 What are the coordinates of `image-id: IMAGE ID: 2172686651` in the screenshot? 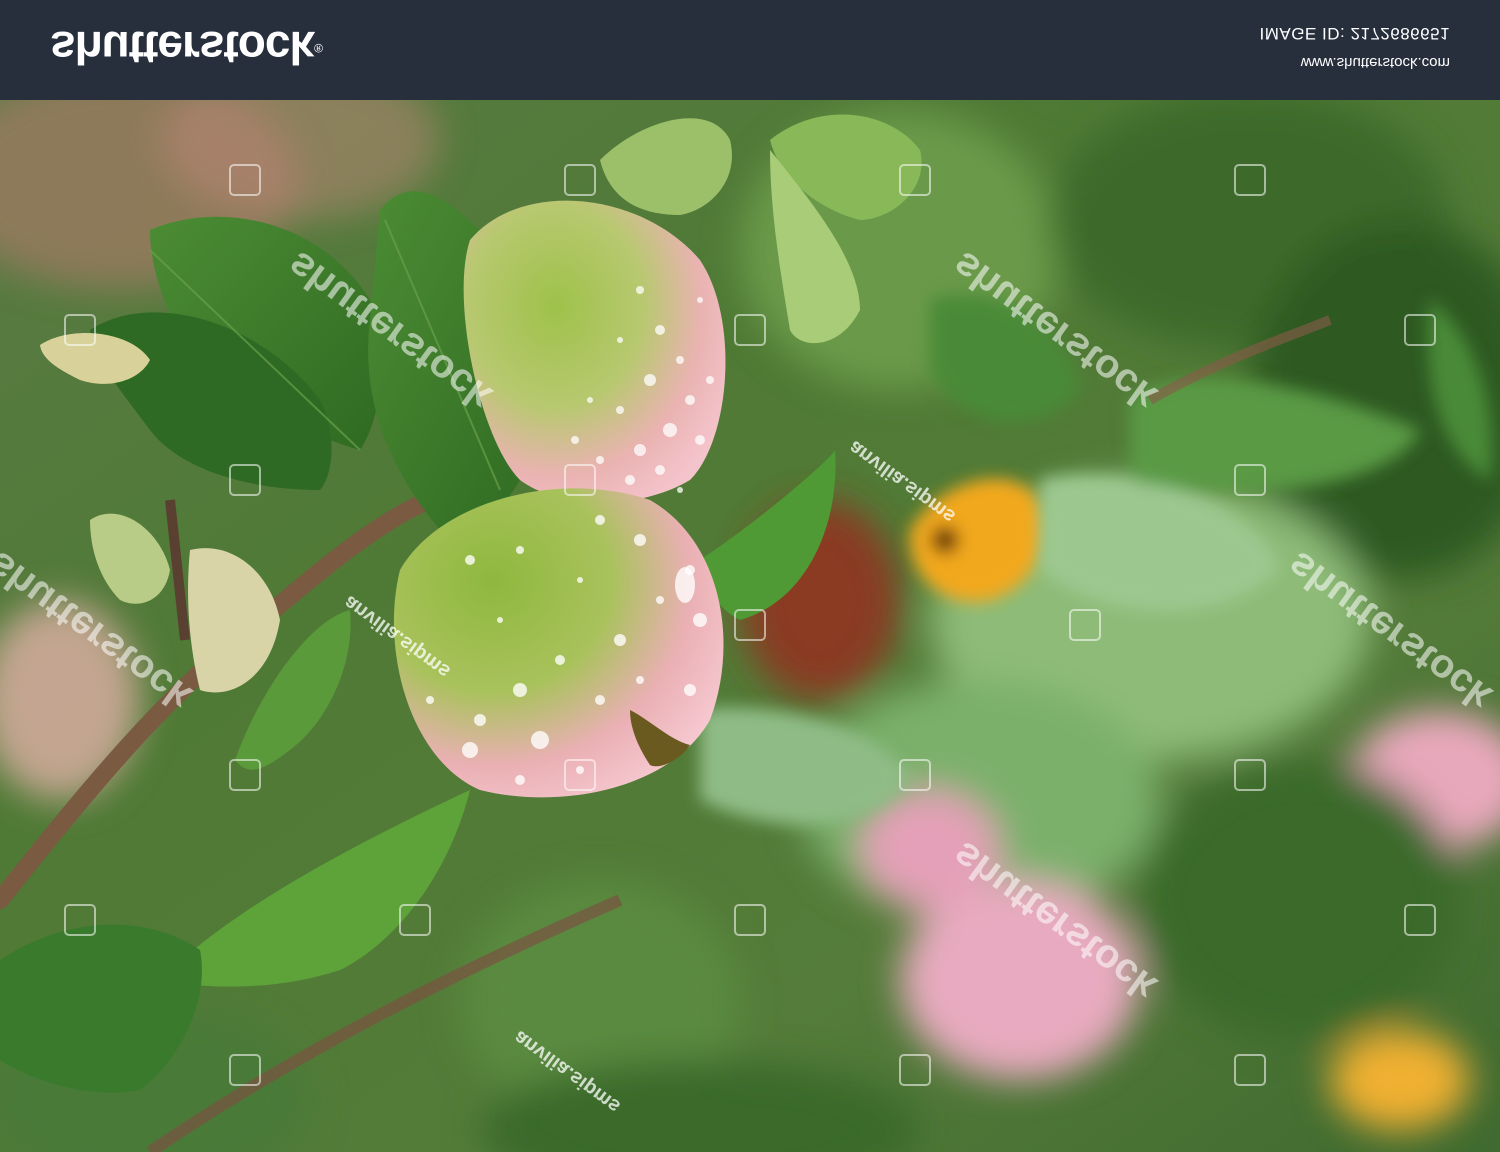 It's located at (1354, 33).